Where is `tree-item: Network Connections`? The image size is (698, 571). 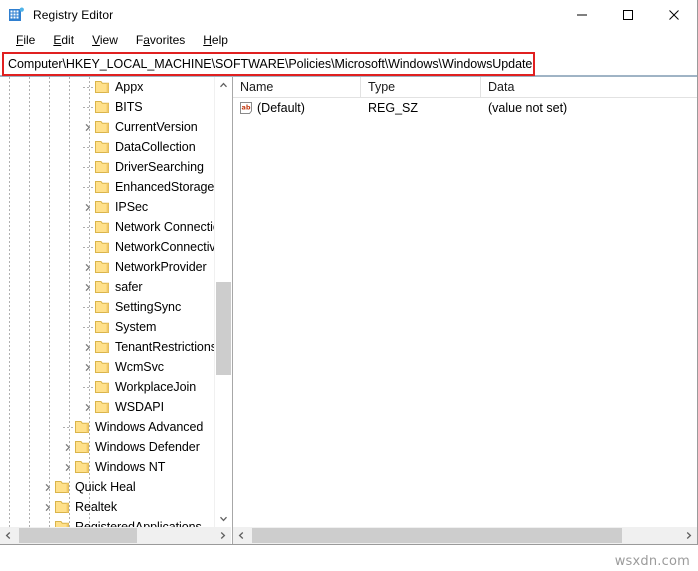 tree-item: Network Connections is located at coordinates (107, 227).